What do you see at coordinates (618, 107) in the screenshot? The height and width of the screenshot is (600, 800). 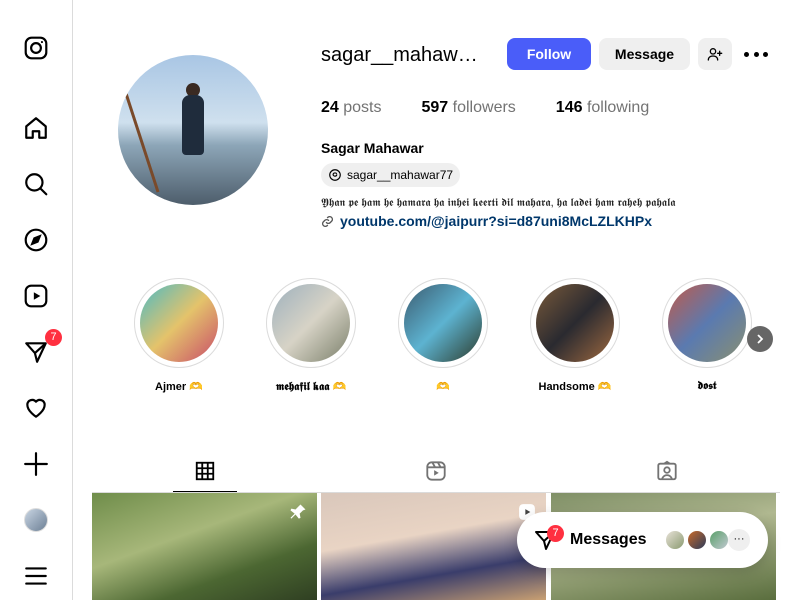 I see `following-label: following` at bounding box center [618, 107].